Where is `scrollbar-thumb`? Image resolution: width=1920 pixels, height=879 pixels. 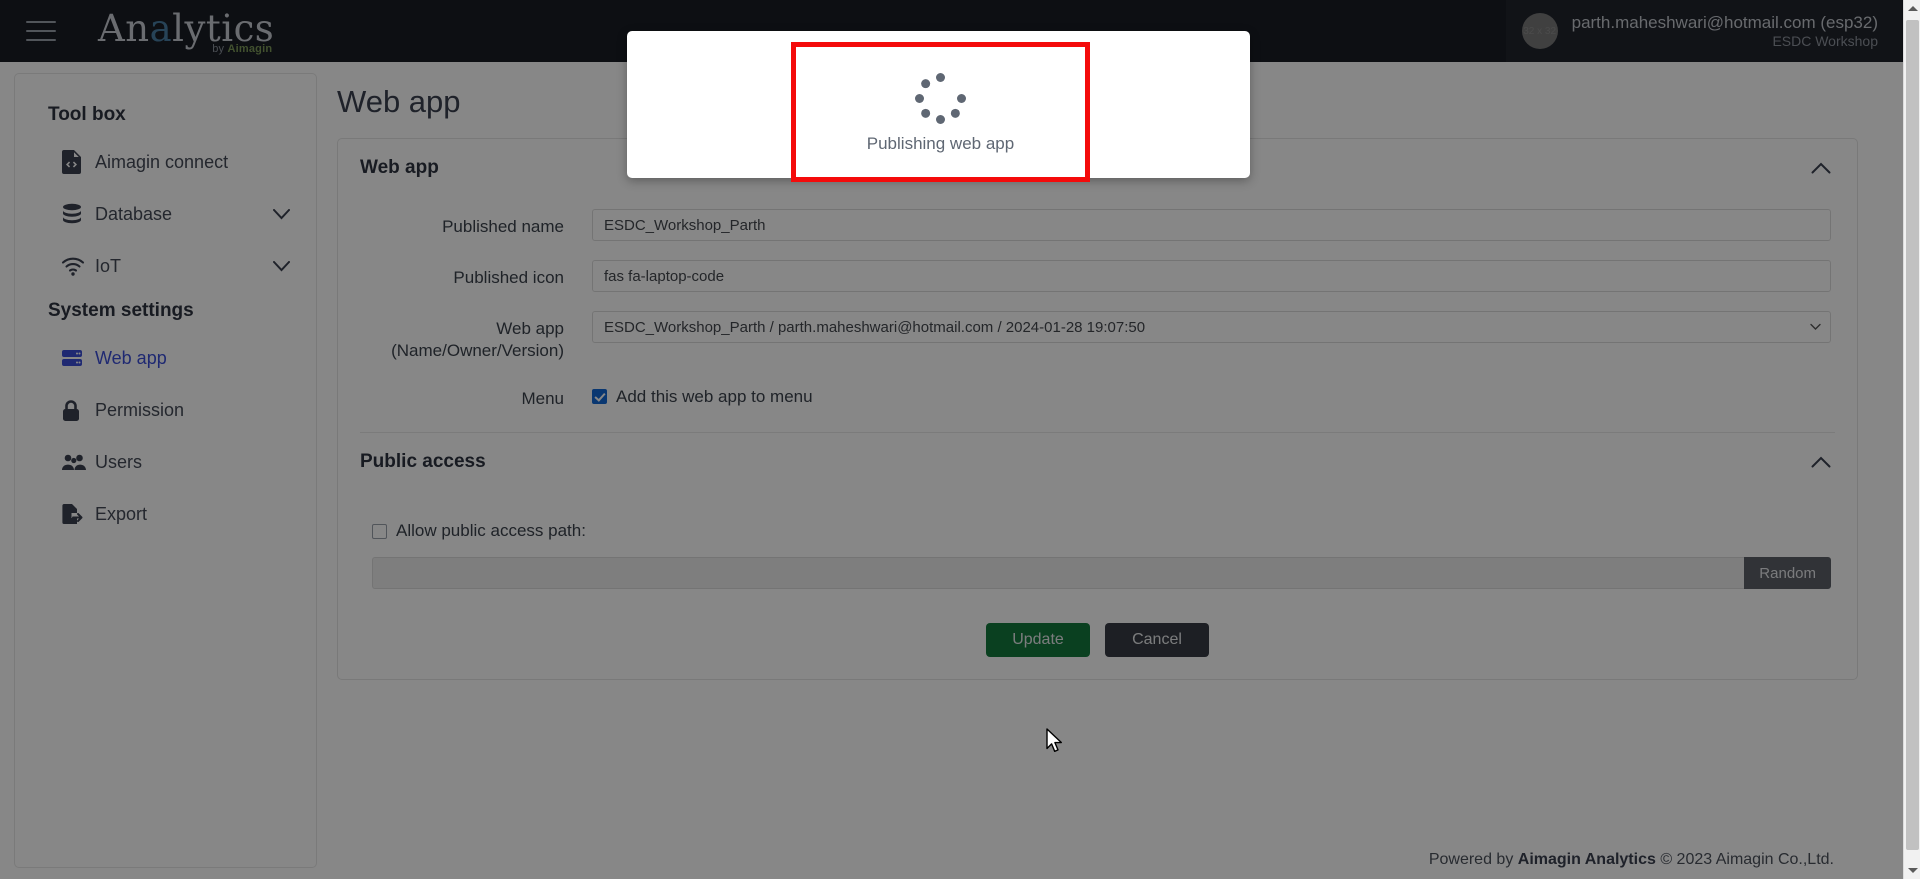
scrollbar-thumb is located at coordinates (1912, 435).